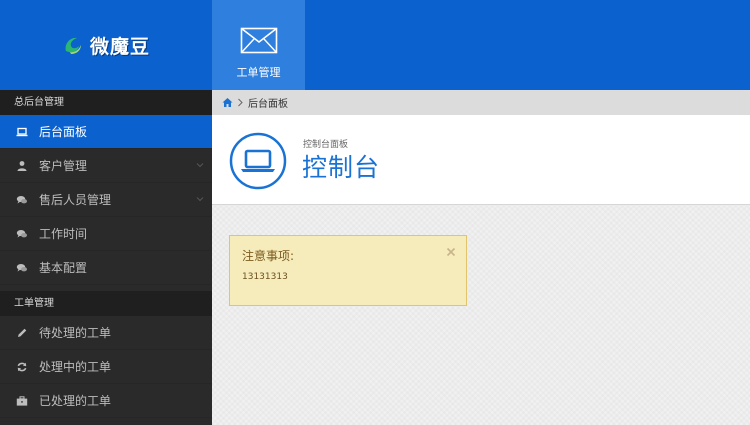 The width and height of the screenshot is (750, 425). What do you see at coordinates (265, 277) in the screenshot?
I see `notice-body: 13131313` at bounding box center [265, 277].